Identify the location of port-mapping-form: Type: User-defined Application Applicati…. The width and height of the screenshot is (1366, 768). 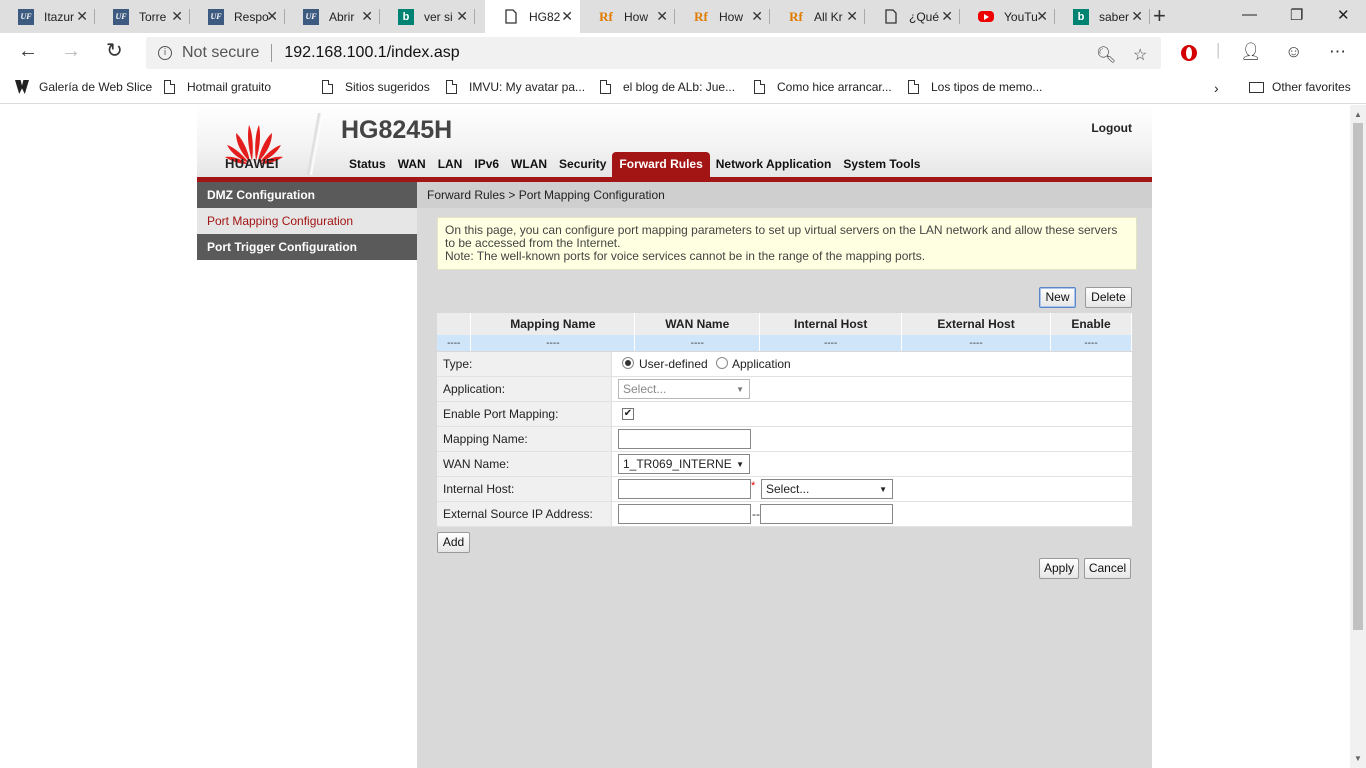
(784, 439).